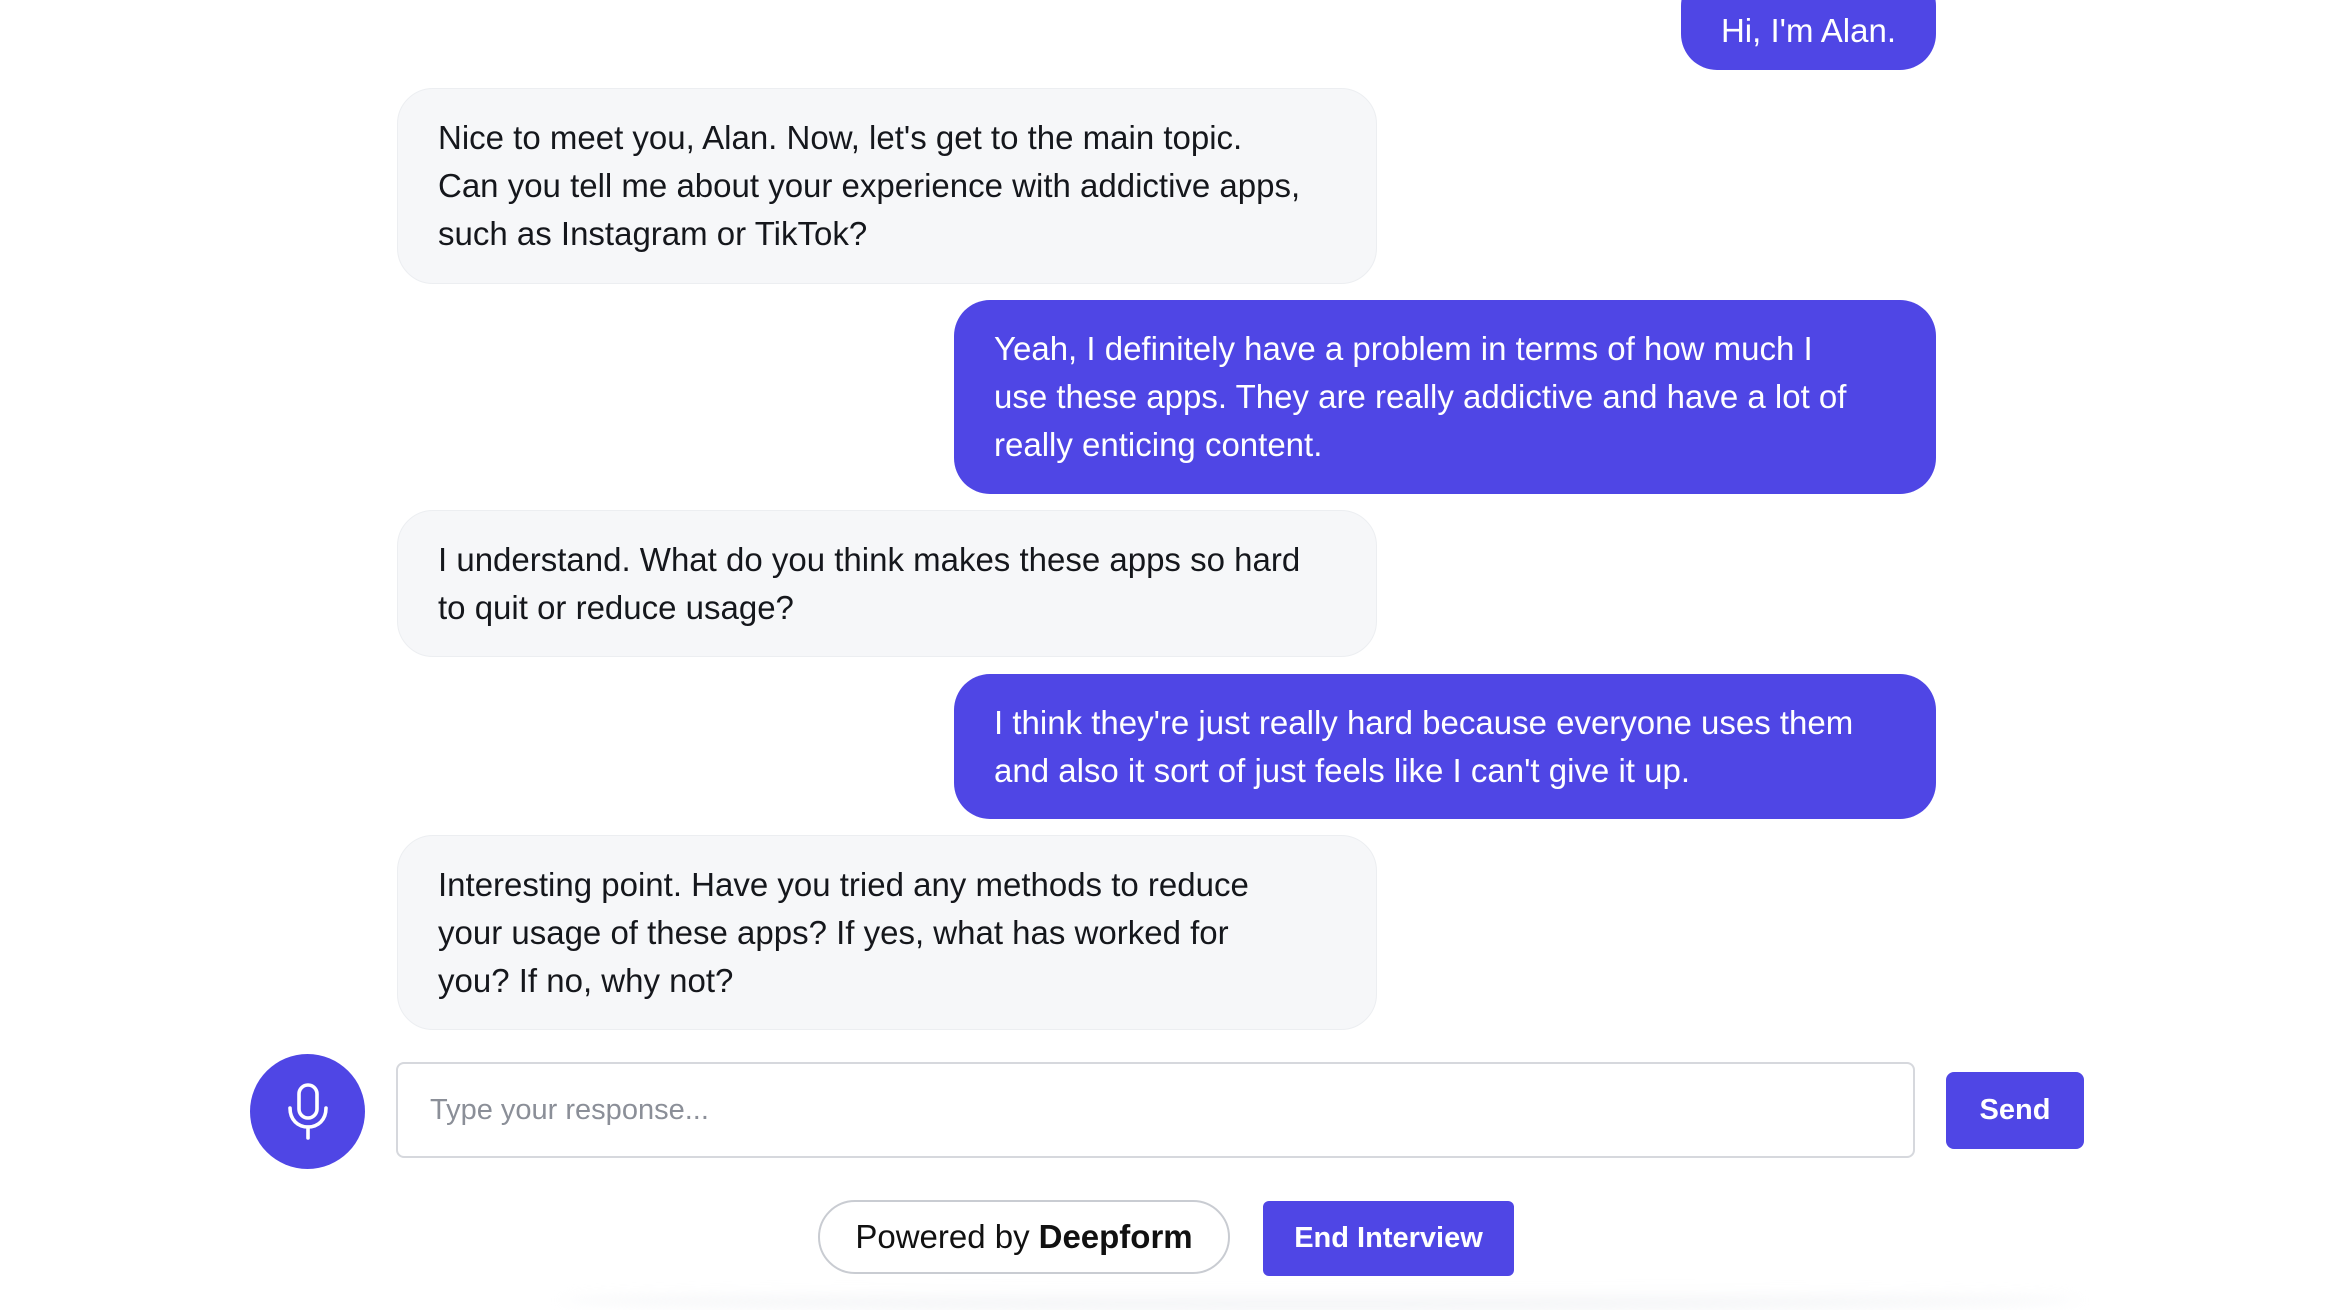 This screenshot has height=1310, width=2328. I want to click on message-text: Hi, I'm Alan., so click(1808, 30).